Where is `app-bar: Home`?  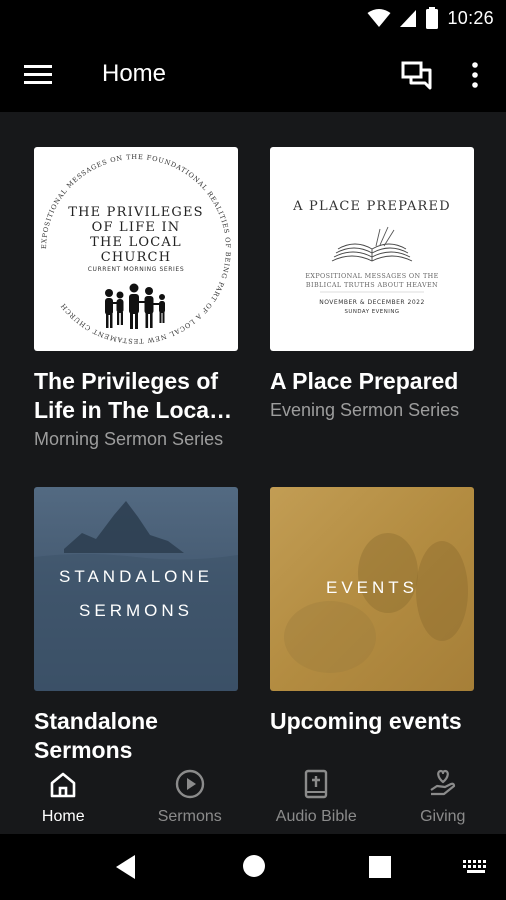
app-bar: Home is located at coordinates (253, 74).